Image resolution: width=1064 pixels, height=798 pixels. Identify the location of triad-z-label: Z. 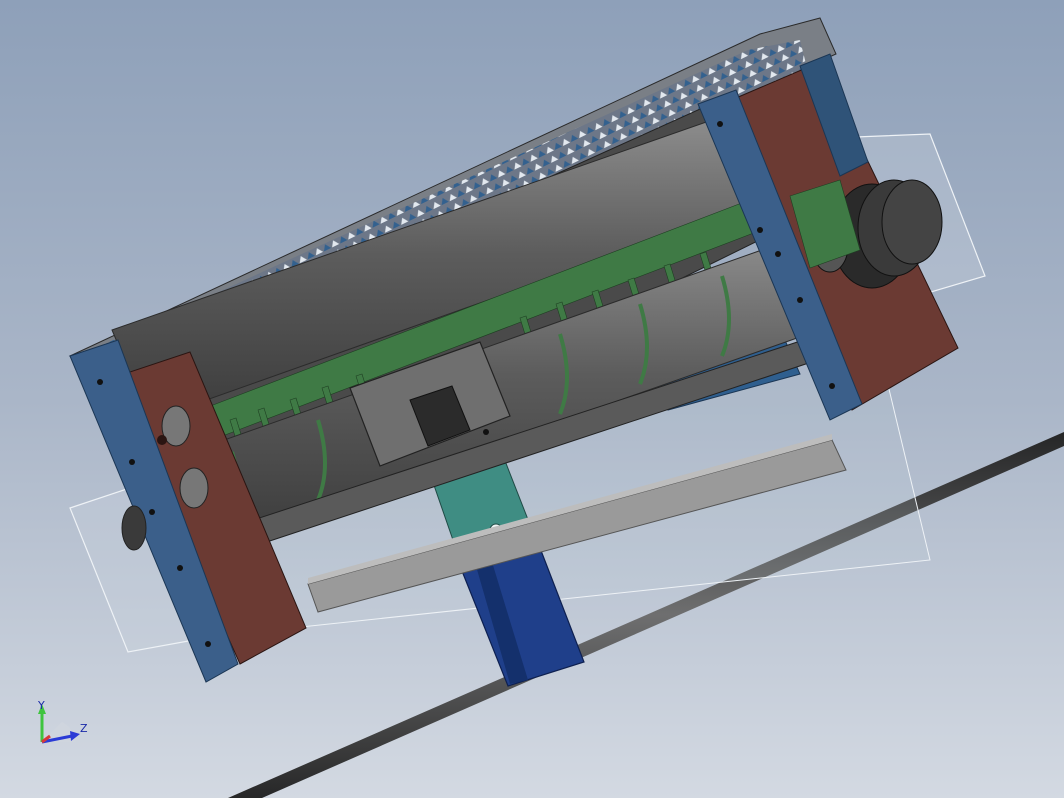
(84, 728).